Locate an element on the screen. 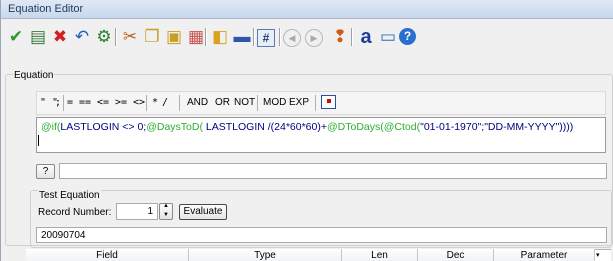 Image resolution: width=613 pixels, height=261 pixels. grid-scroll-arrow-icon: ▾ is located at coordinates (598, 255).